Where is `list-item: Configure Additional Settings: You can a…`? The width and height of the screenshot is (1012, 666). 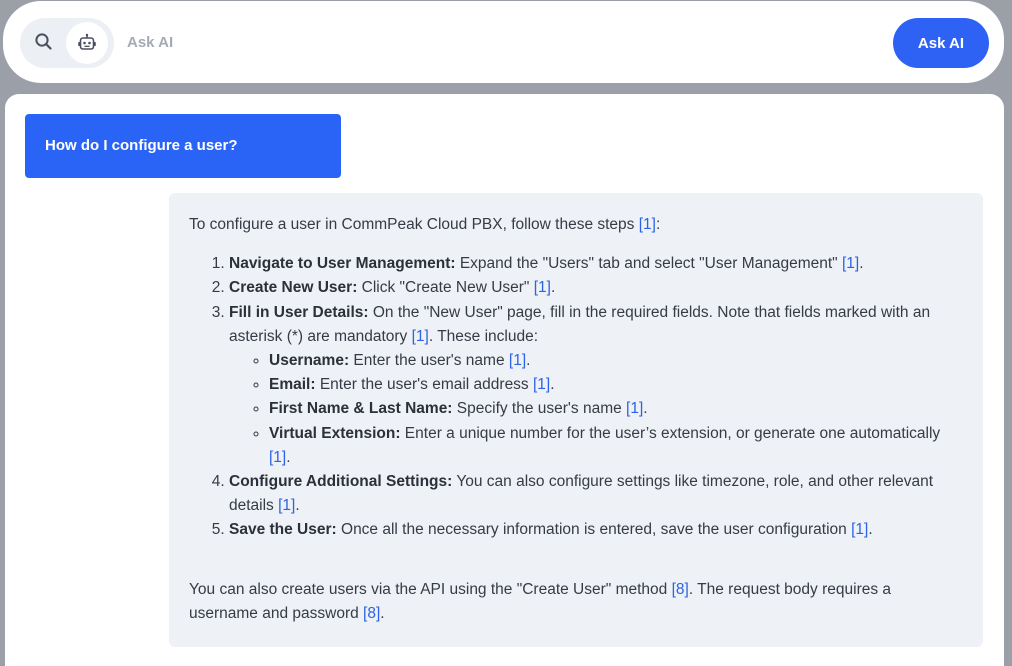 list-item: Configure Additional Settings: You can a… is located at coordinates (596, 494).